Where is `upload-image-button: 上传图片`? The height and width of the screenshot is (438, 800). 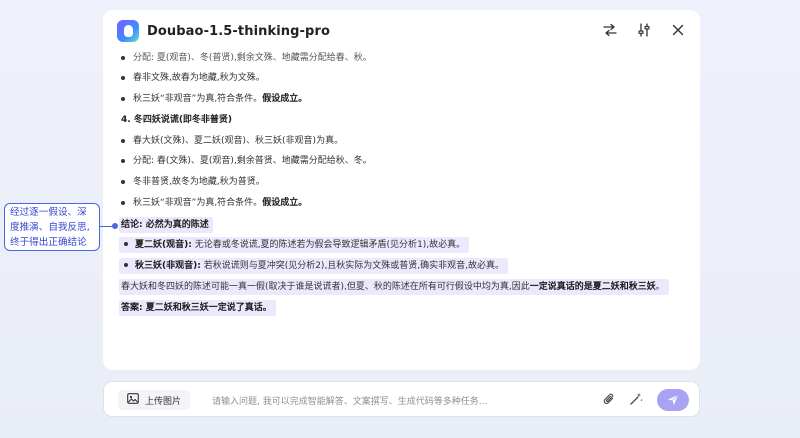
upload-image-button: 上传图片 is located at coordinates (154, 400).